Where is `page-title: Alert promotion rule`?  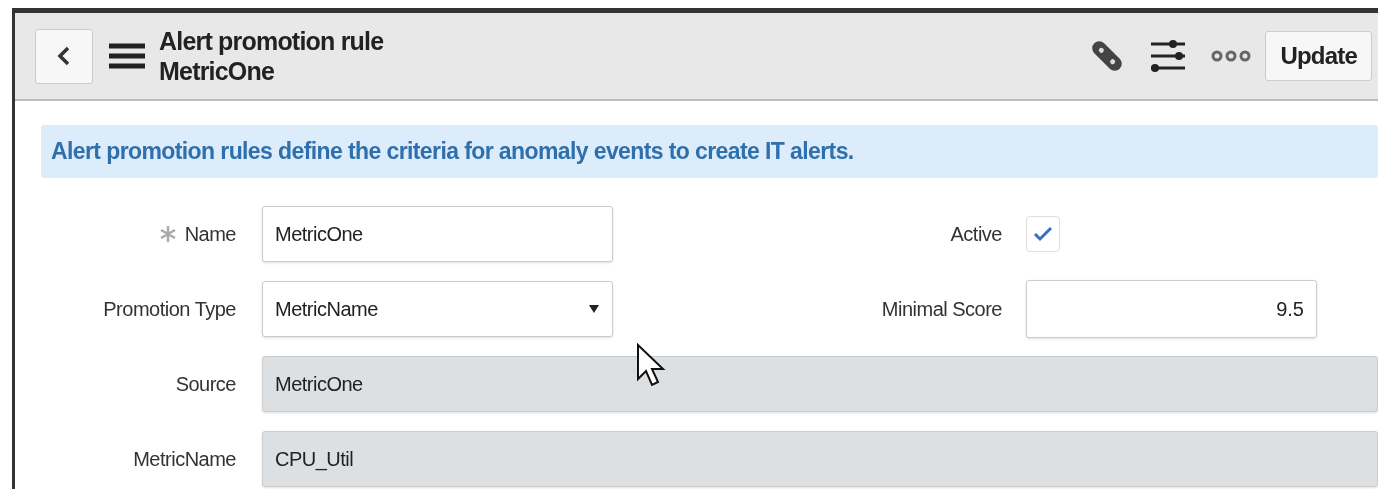
page-title: Alert promotion rule is located at coordinates (271, 41).